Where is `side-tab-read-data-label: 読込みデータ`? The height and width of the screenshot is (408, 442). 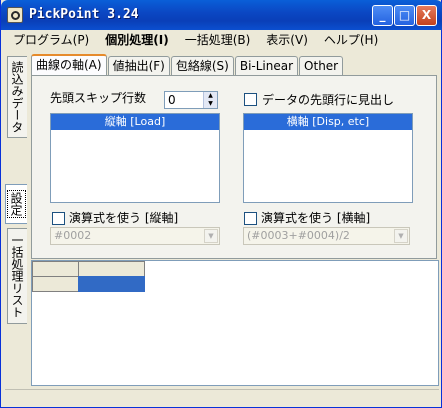
side-tab-read-data-label: 読込みデータ is located at coordinates (17, 97).